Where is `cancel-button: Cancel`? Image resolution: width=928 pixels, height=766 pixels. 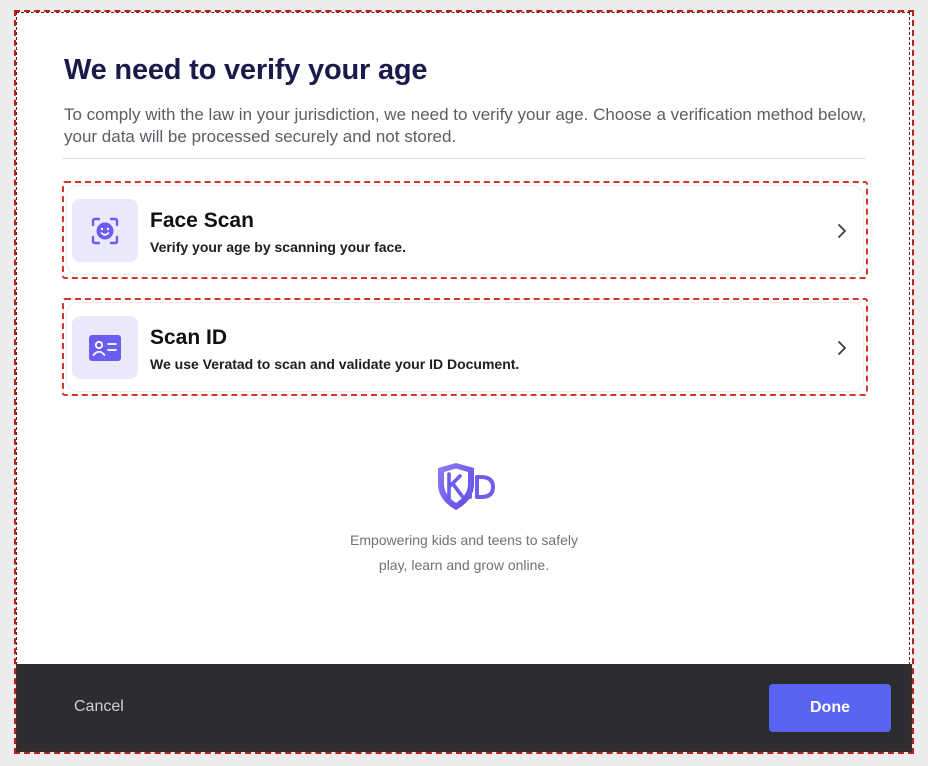 cancel-button: Cancel is located at coordinates (99, 707).